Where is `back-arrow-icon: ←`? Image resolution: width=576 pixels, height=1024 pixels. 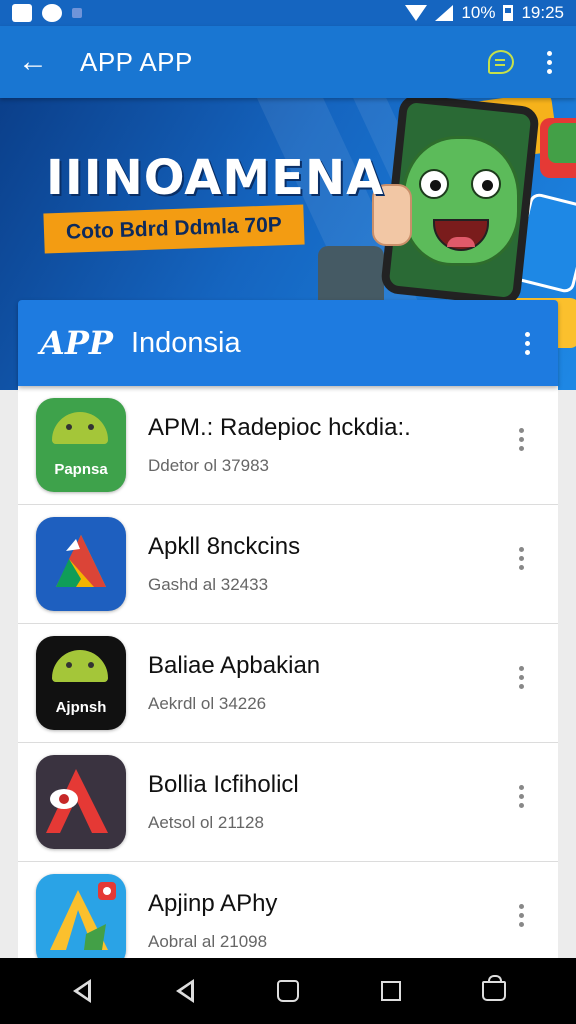 back-arrow-icon: ← is located at coordinates (38, 62).